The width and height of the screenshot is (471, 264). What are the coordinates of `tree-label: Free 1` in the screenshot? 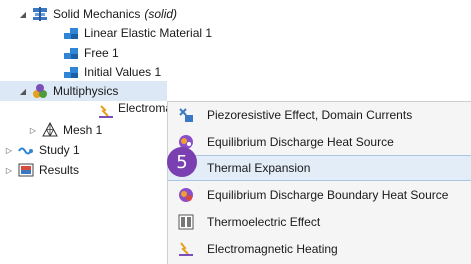 It's located at (101, 53).